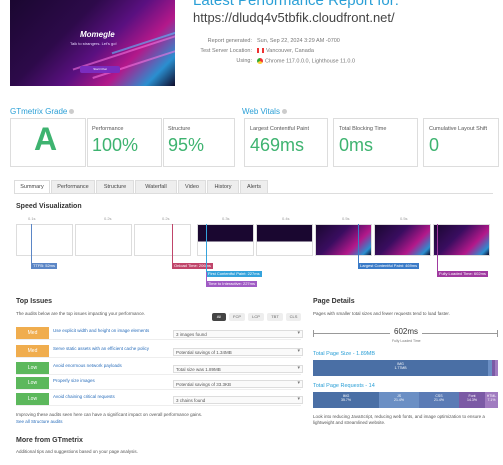  What do you see at coordinates (172, 244) in the screenshot?
I see `onload-marker` at bounding box center [172, 244].